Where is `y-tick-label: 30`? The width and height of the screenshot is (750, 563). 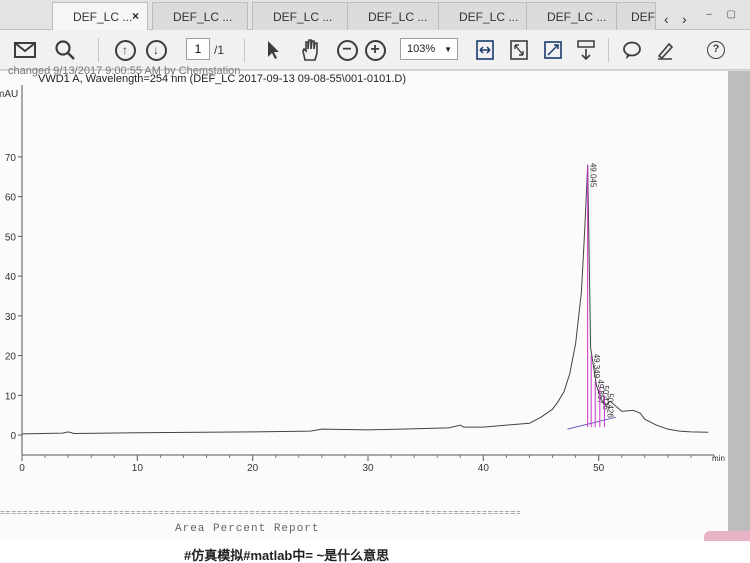
y-tick-label: 30 is located at coordinates (11, 317).